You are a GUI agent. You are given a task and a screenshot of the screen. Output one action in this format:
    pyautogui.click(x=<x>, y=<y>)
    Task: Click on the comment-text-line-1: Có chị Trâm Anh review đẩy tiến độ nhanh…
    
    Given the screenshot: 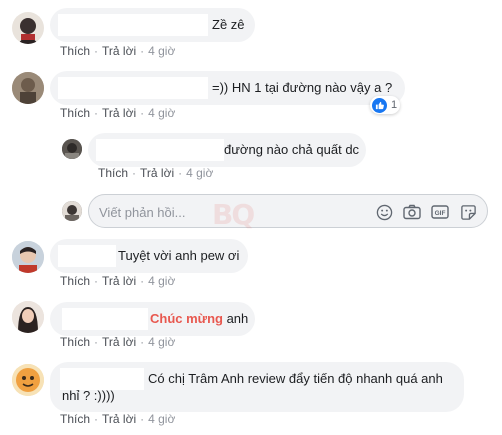 What is the action you would take?
    pyautogui.click(x=295, y=378)
    